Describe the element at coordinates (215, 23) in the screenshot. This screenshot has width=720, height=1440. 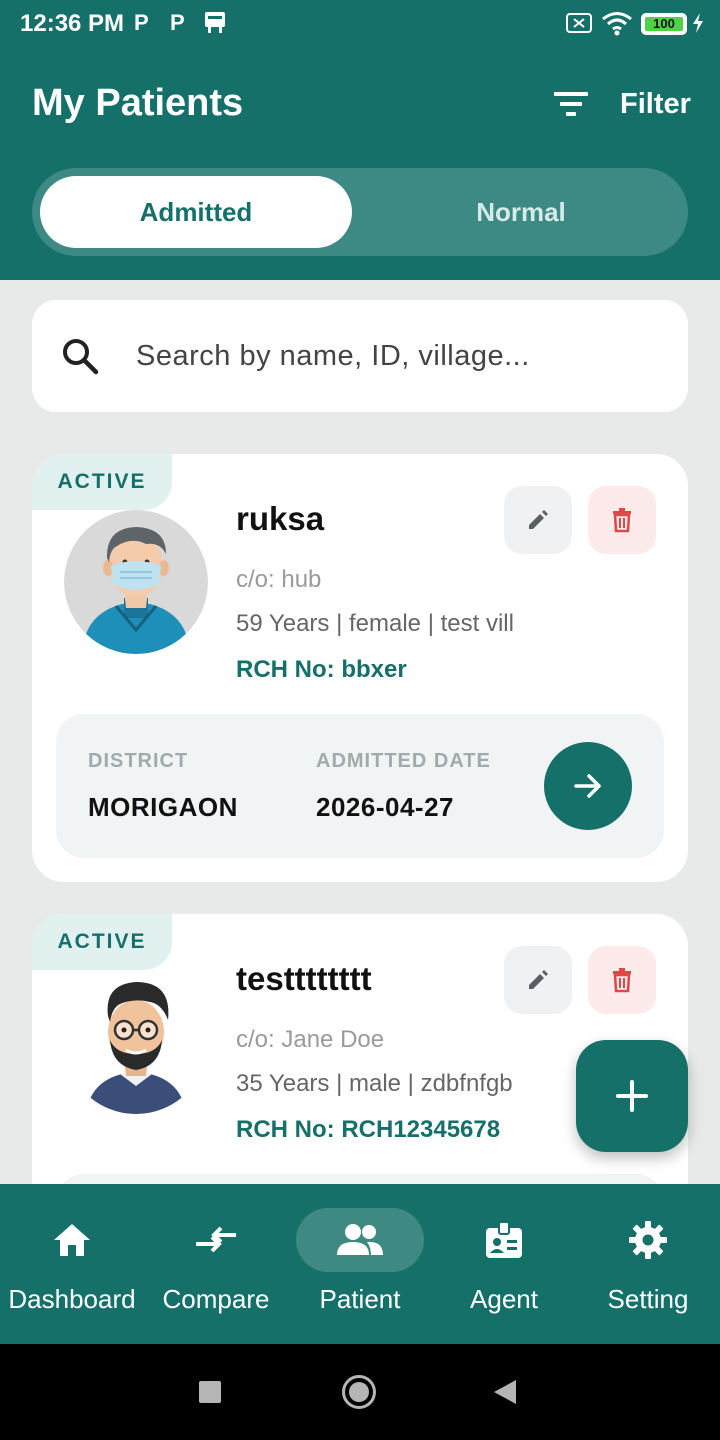
I see `notification-icon` at that location.